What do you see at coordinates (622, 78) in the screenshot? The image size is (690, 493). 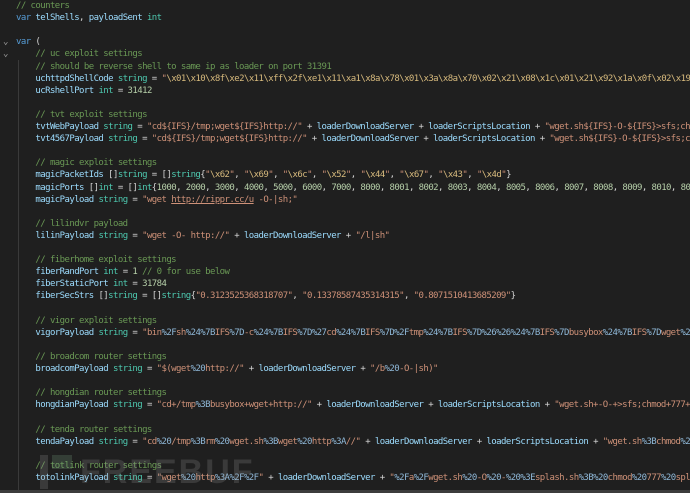 I see `escape-sequence: \x1a` at bounding box center [622, 78].